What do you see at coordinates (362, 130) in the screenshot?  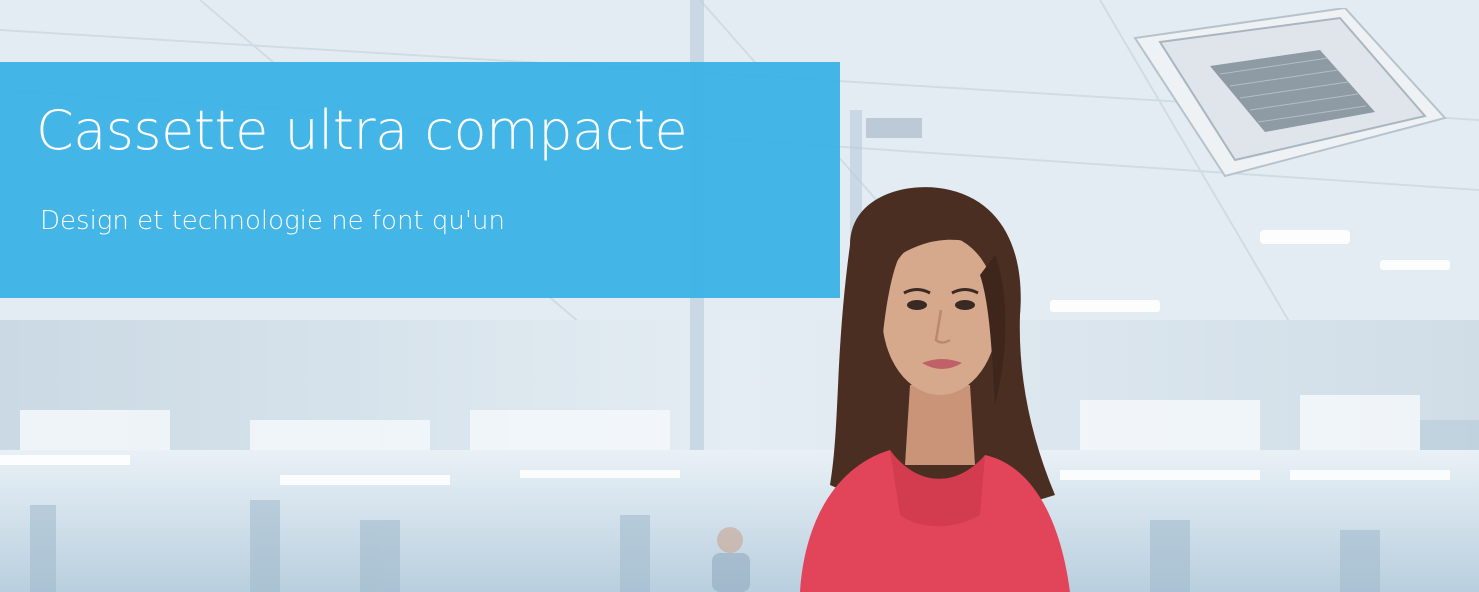 I see `banner-title: Cassette ultra compacte` at bounding box center [362, 130].